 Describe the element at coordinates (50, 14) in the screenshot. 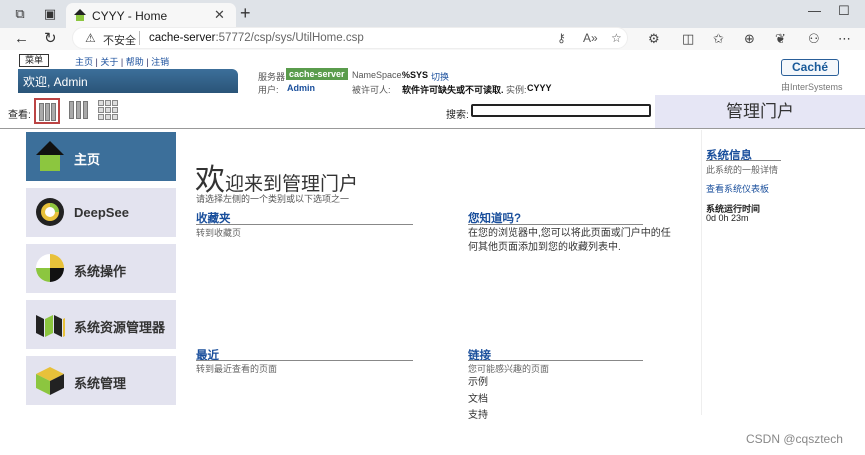

I see `tab-actions-icon: ▣` at that location.